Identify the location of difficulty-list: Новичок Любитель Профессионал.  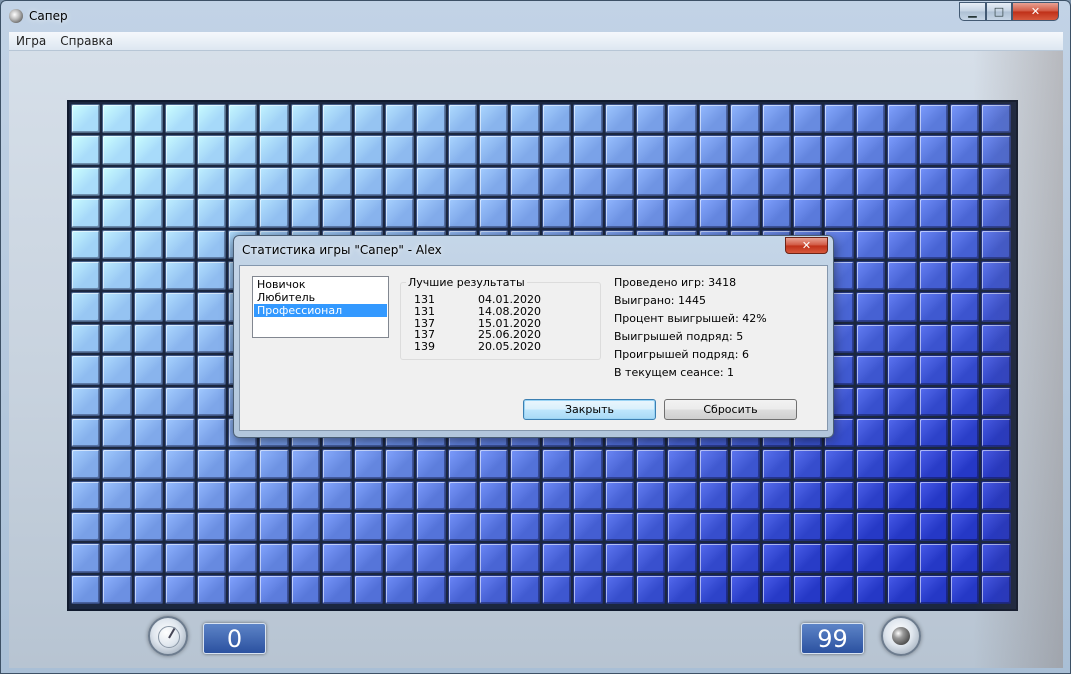
(320, 307).